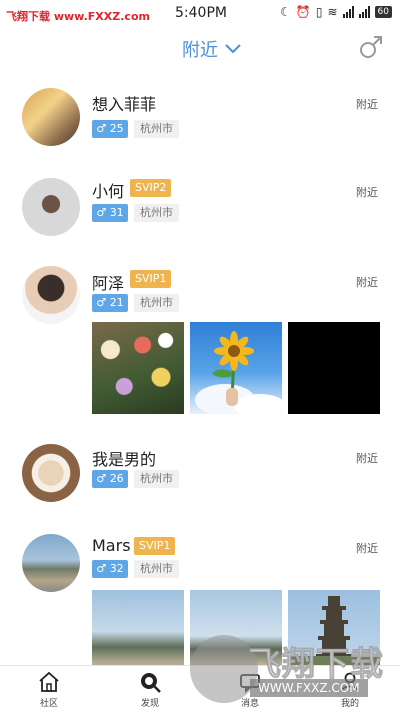 This screenshot has width=400, height=712. I want to click on status-bar: 飞翔下载 www.FXXZ.com 5:40PM ☾ ⏰ ▯ ≋ 60, so click(200, 15).